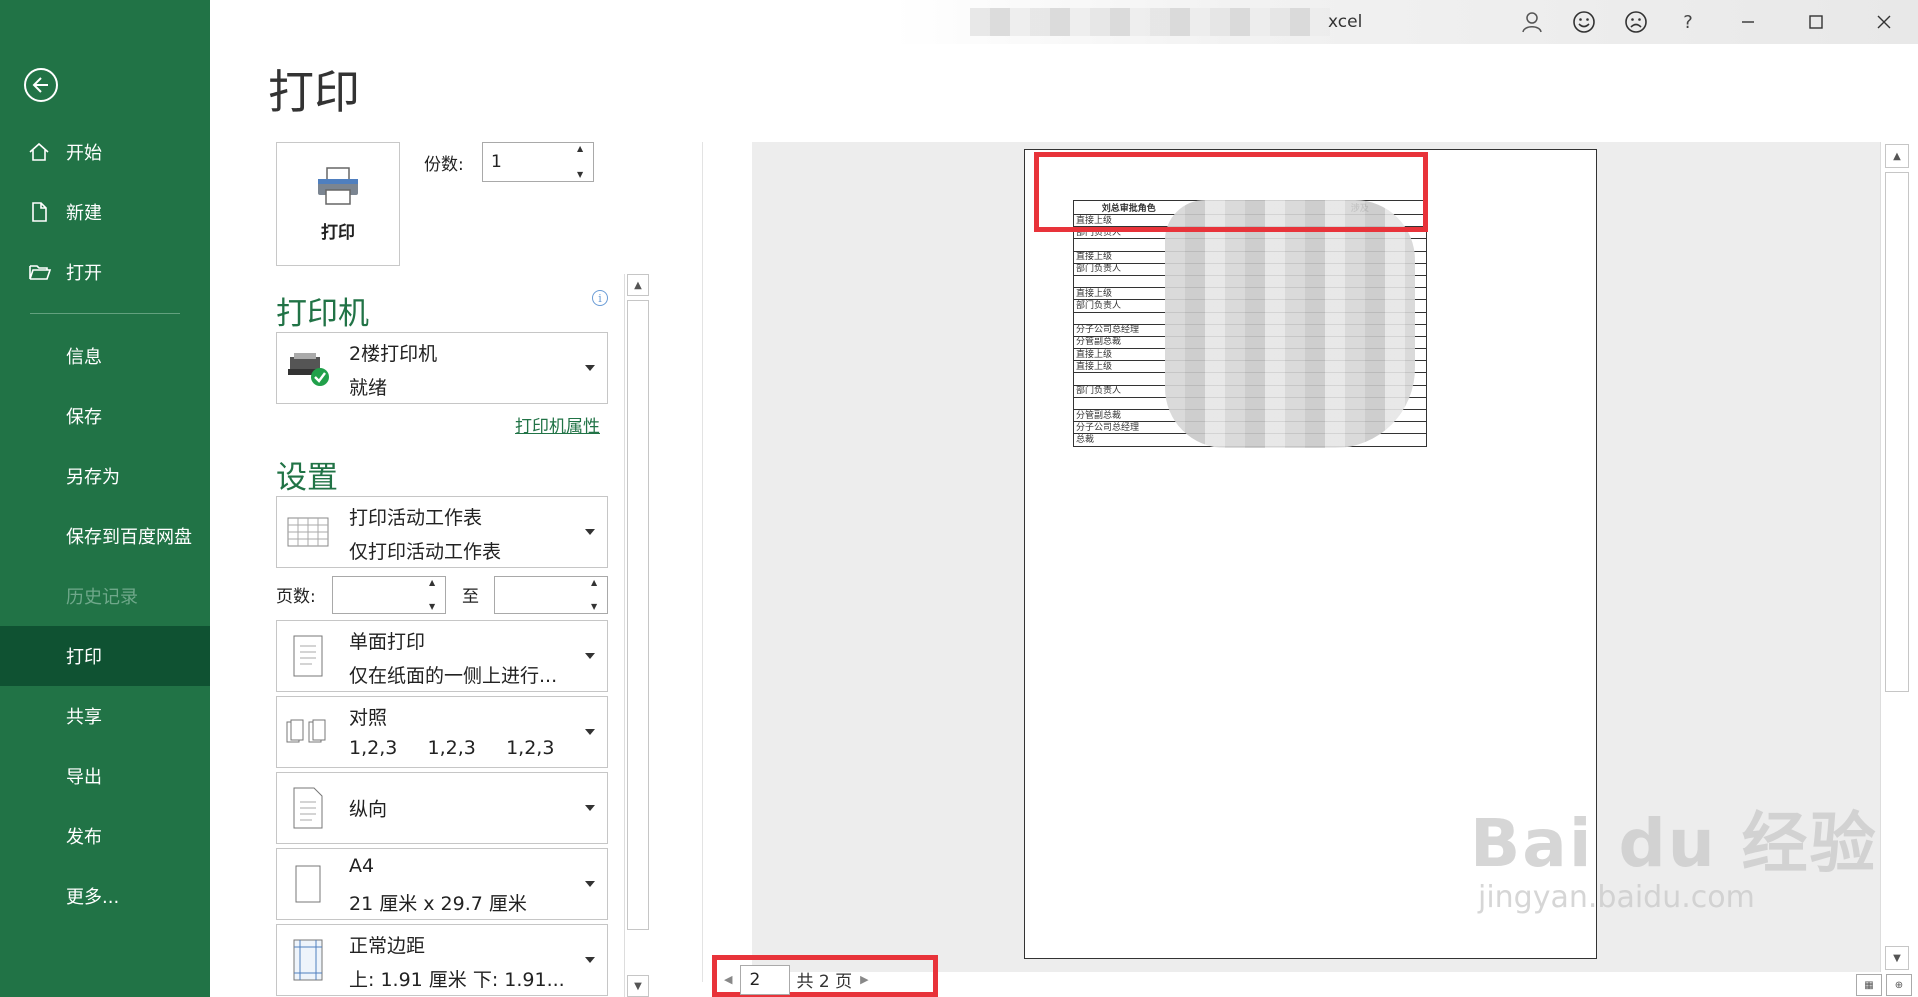 The height and width of the screenshot is (997, 1918). Describe the element at coordinates (393, 354) in the screenshot. I see `printer-name: 2楼打印机` at that location.